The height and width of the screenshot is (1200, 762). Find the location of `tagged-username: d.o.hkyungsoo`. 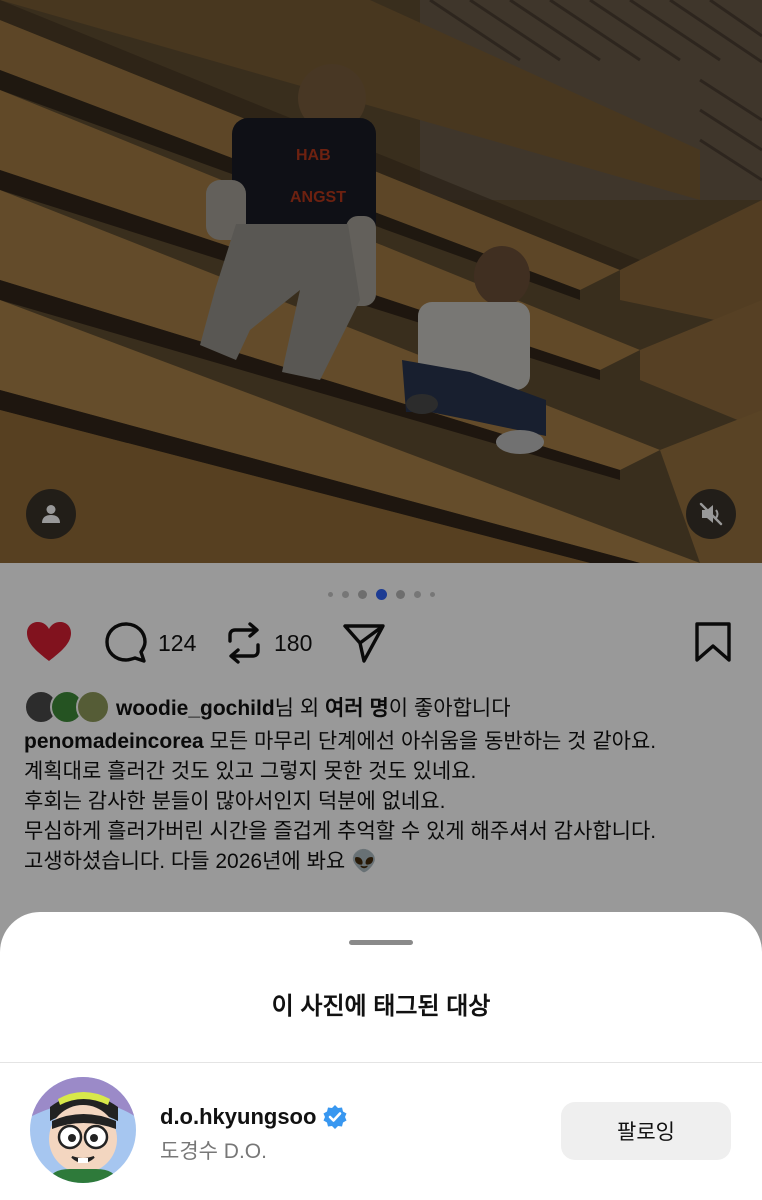

tagged-username: d.o.hkyungsoo is located at coordinates (238, 1117).